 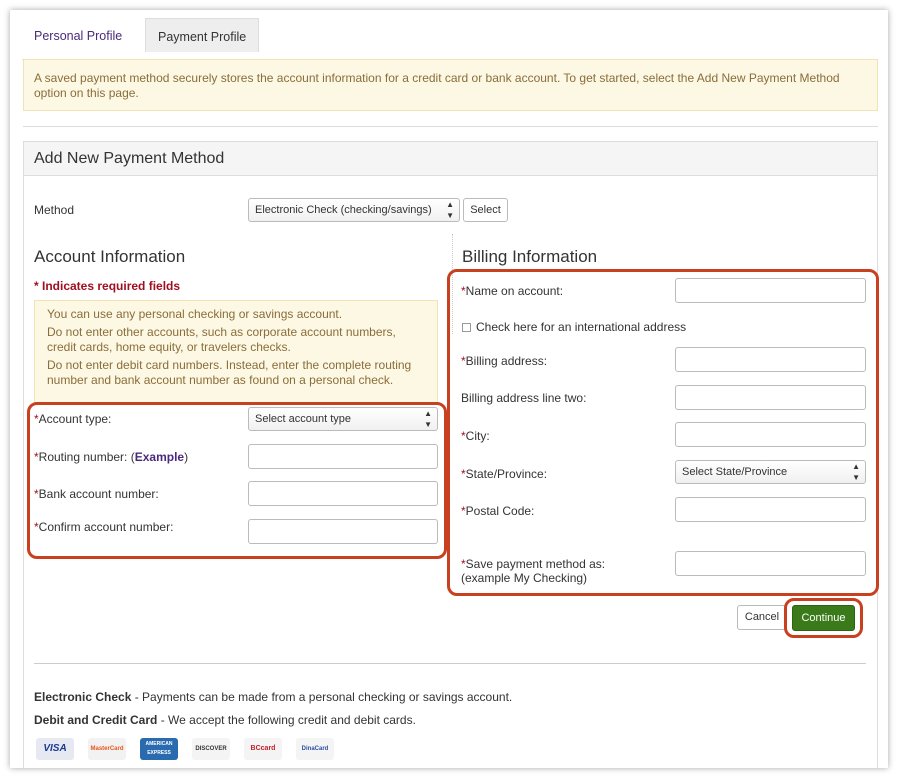 I want to click on tab-payment-profile: Payment Profile, so click(x=202, y=35).